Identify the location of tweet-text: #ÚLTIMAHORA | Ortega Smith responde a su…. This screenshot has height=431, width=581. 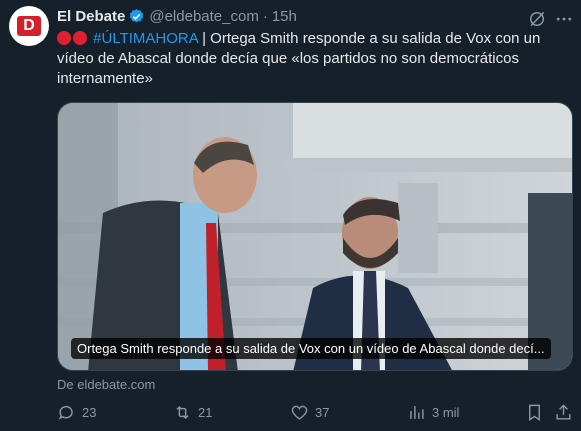
(314, 59).